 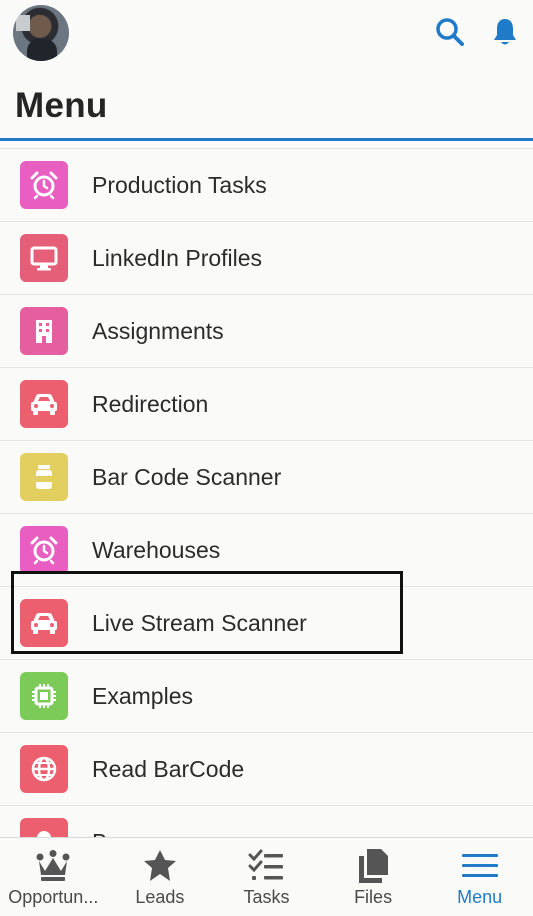 I want to click on globe-icon, so click(x=44, y=769).